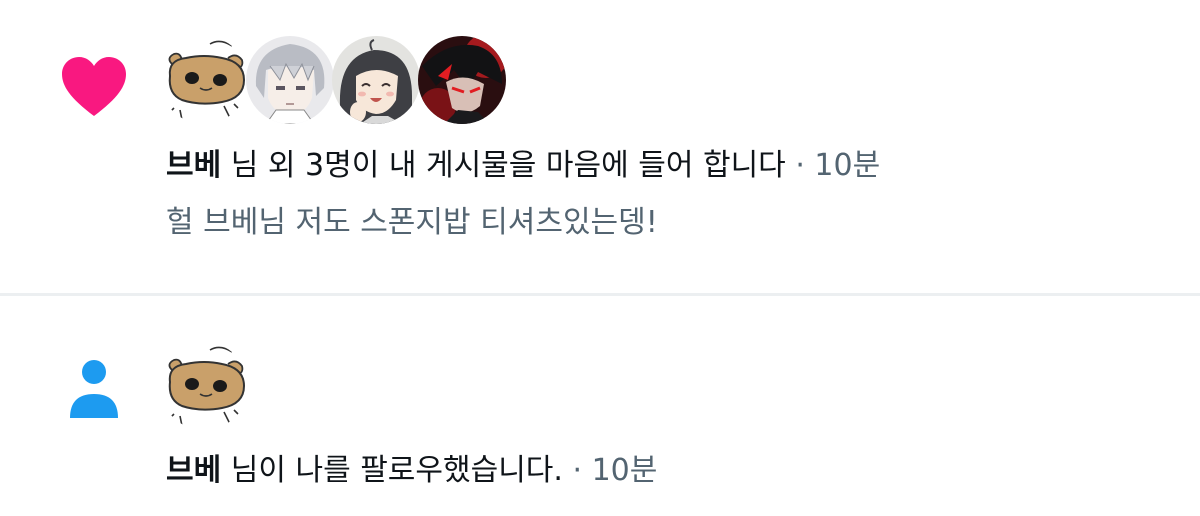  I want to click on follower-avatars, so click(204, 386).